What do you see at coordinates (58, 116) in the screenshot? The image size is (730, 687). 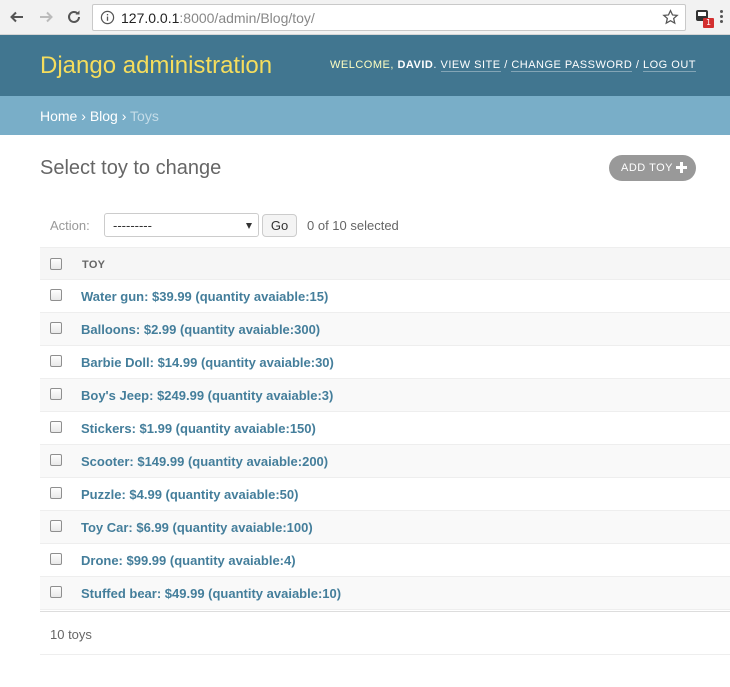 I see `breadcrumb-home: Home` at bounding box center [58, 116].